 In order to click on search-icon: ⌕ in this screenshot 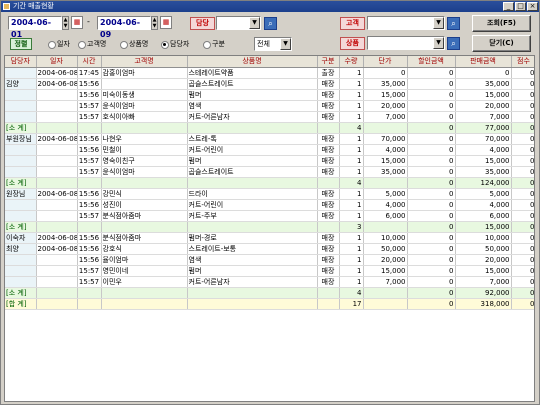, I will do `click(453, 43)`.